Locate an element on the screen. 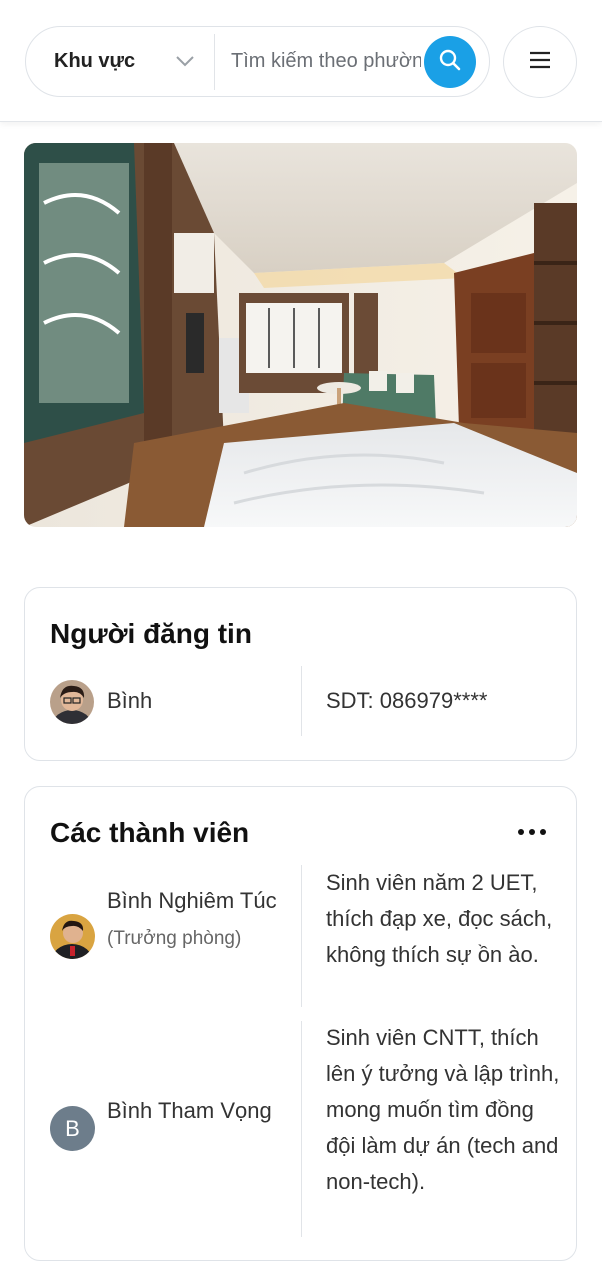 Image resolution: width=602 pixels, height=1280 pixels. poster-phone: SDT: 086979**** is located at coordinates (407, 700).